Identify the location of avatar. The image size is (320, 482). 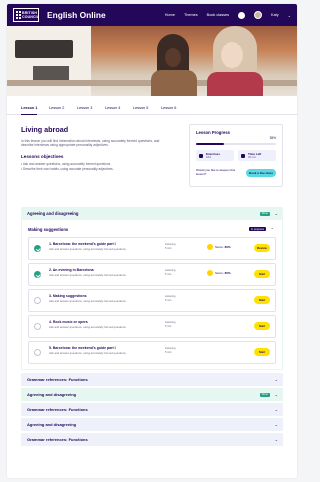
(258, 15).